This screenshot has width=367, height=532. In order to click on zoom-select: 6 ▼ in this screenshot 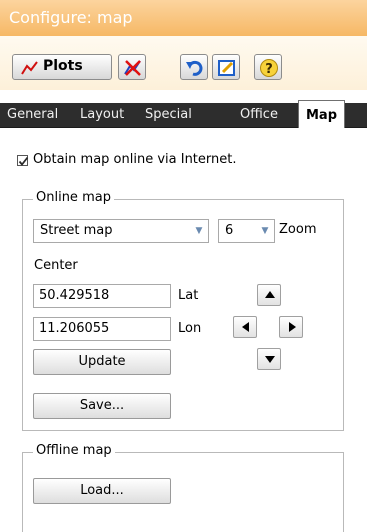, I will do `click(246, 231)`.